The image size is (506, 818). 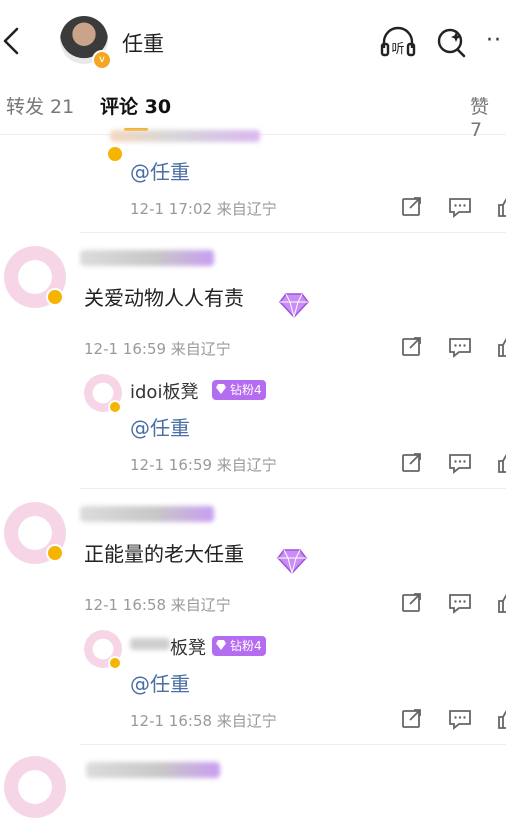 What do you see at coordinates (203, 209) in the screenshot?
I see `reply-meta: 12-1 17:02 来自辽宁` at bounding box center [203, 209].